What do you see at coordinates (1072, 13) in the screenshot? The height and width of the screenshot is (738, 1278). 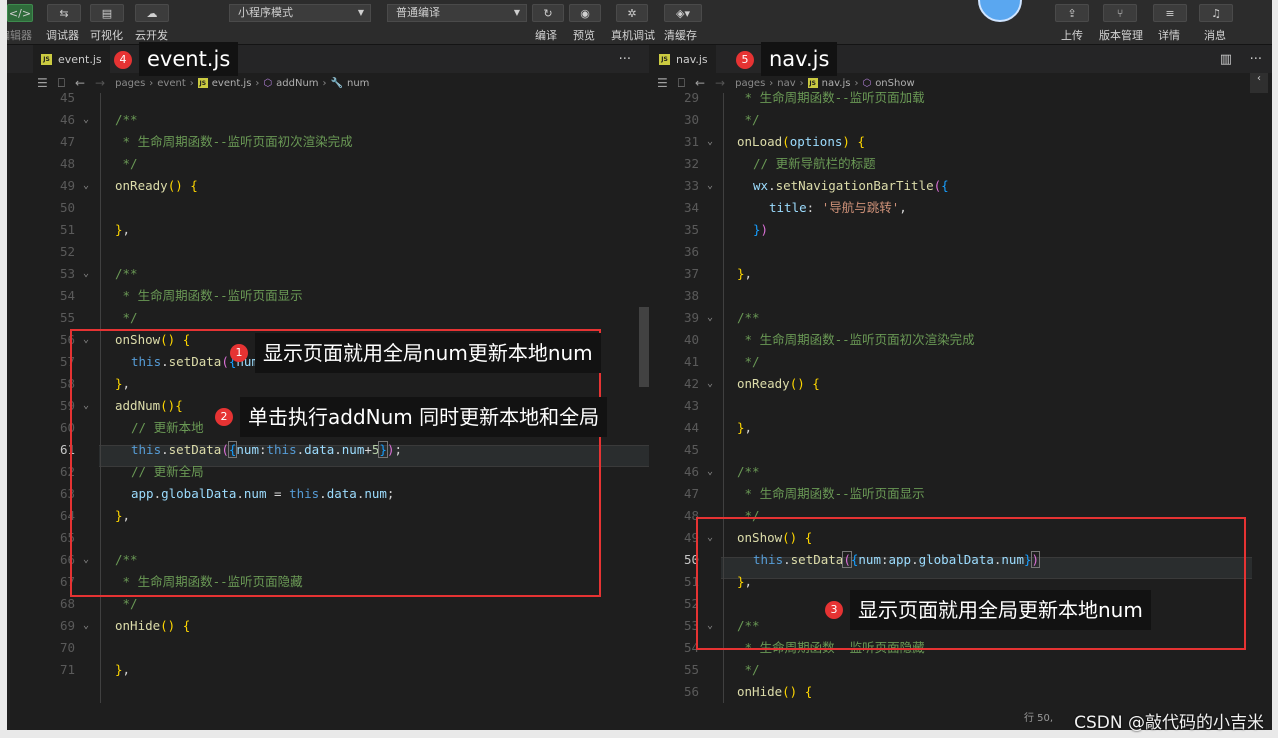 I see `upload-button: ⇪` at bounding box center [1072, 13].